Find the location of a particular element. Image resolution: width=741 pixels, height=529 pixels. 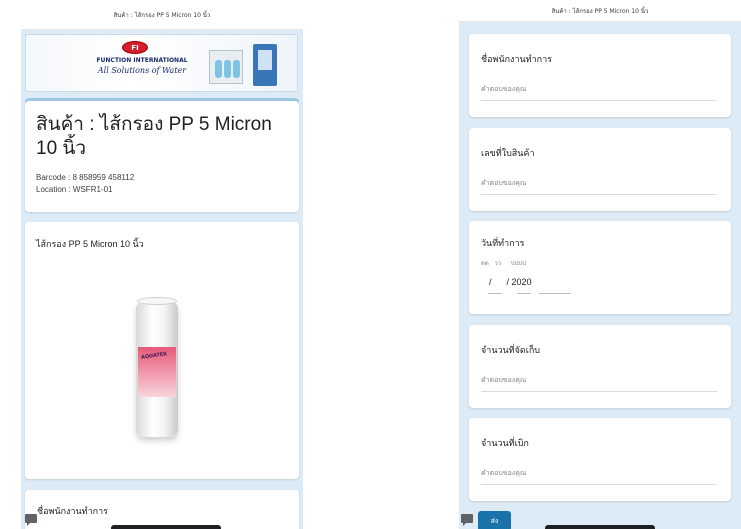

right-top-bar: สินค้า : ไส้กรอง PP 5 Micron 10 นิ้ว is located at coordinates (600, 11).